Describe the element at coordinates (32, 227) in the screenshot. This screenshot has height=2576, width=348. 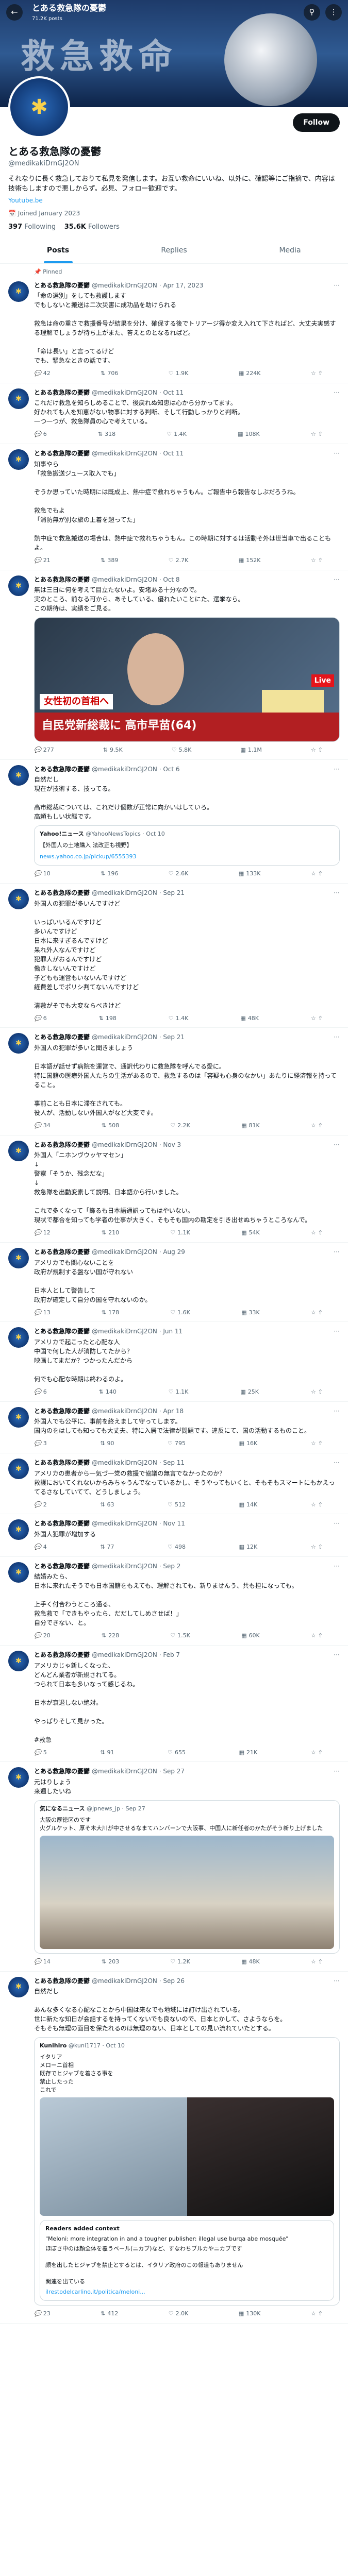
I see `following-link: 397 Following` at that location.